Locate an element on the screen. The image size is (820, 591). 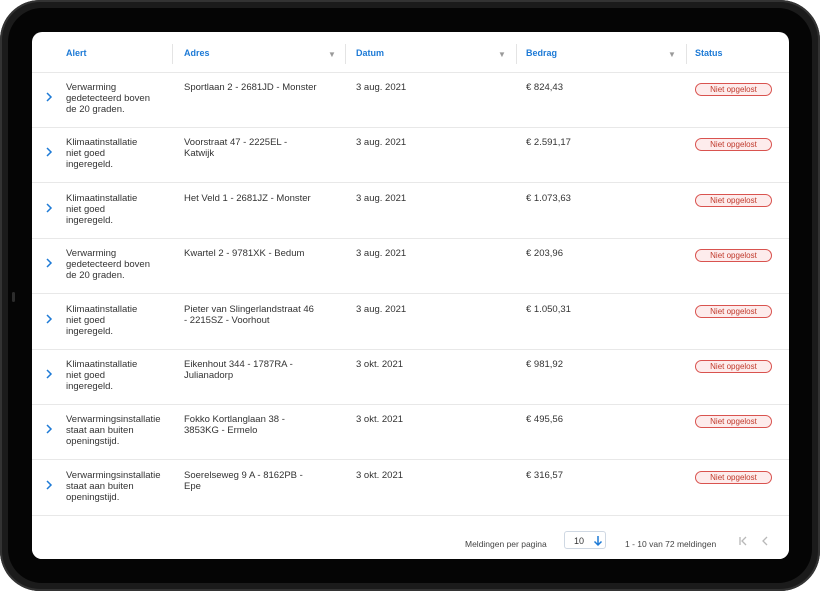
cell-adres-line: Soerelseweg 9 A - 8162PB - is located at coordinates (243, 475).